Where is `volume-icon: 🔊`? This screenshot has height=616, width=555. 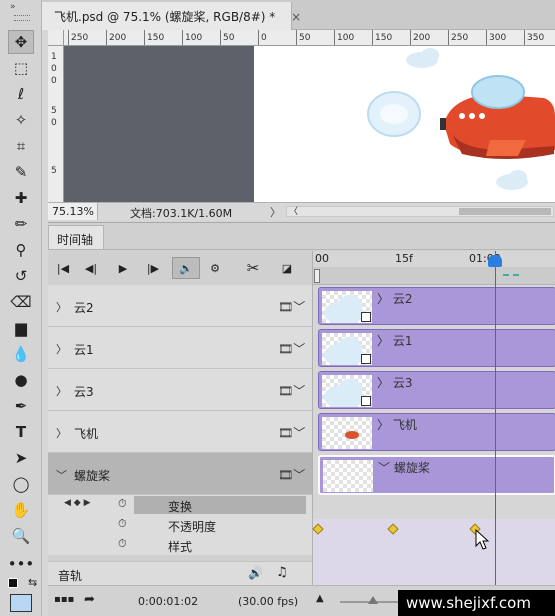
volume-icon: 🔊 is located at coordinates (255, 573).